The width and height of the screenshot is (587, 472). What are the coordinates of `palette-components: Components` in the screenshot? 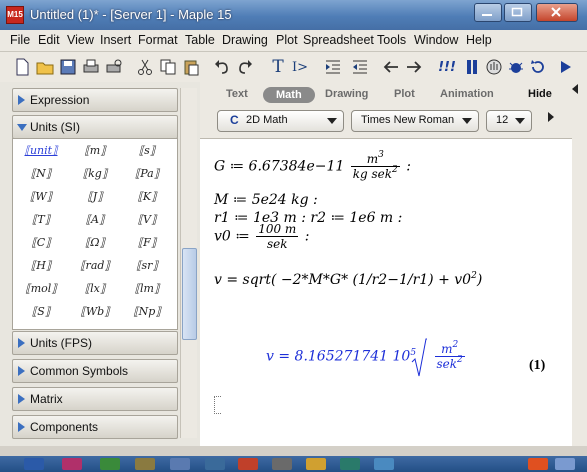 It's located at (95, 427).